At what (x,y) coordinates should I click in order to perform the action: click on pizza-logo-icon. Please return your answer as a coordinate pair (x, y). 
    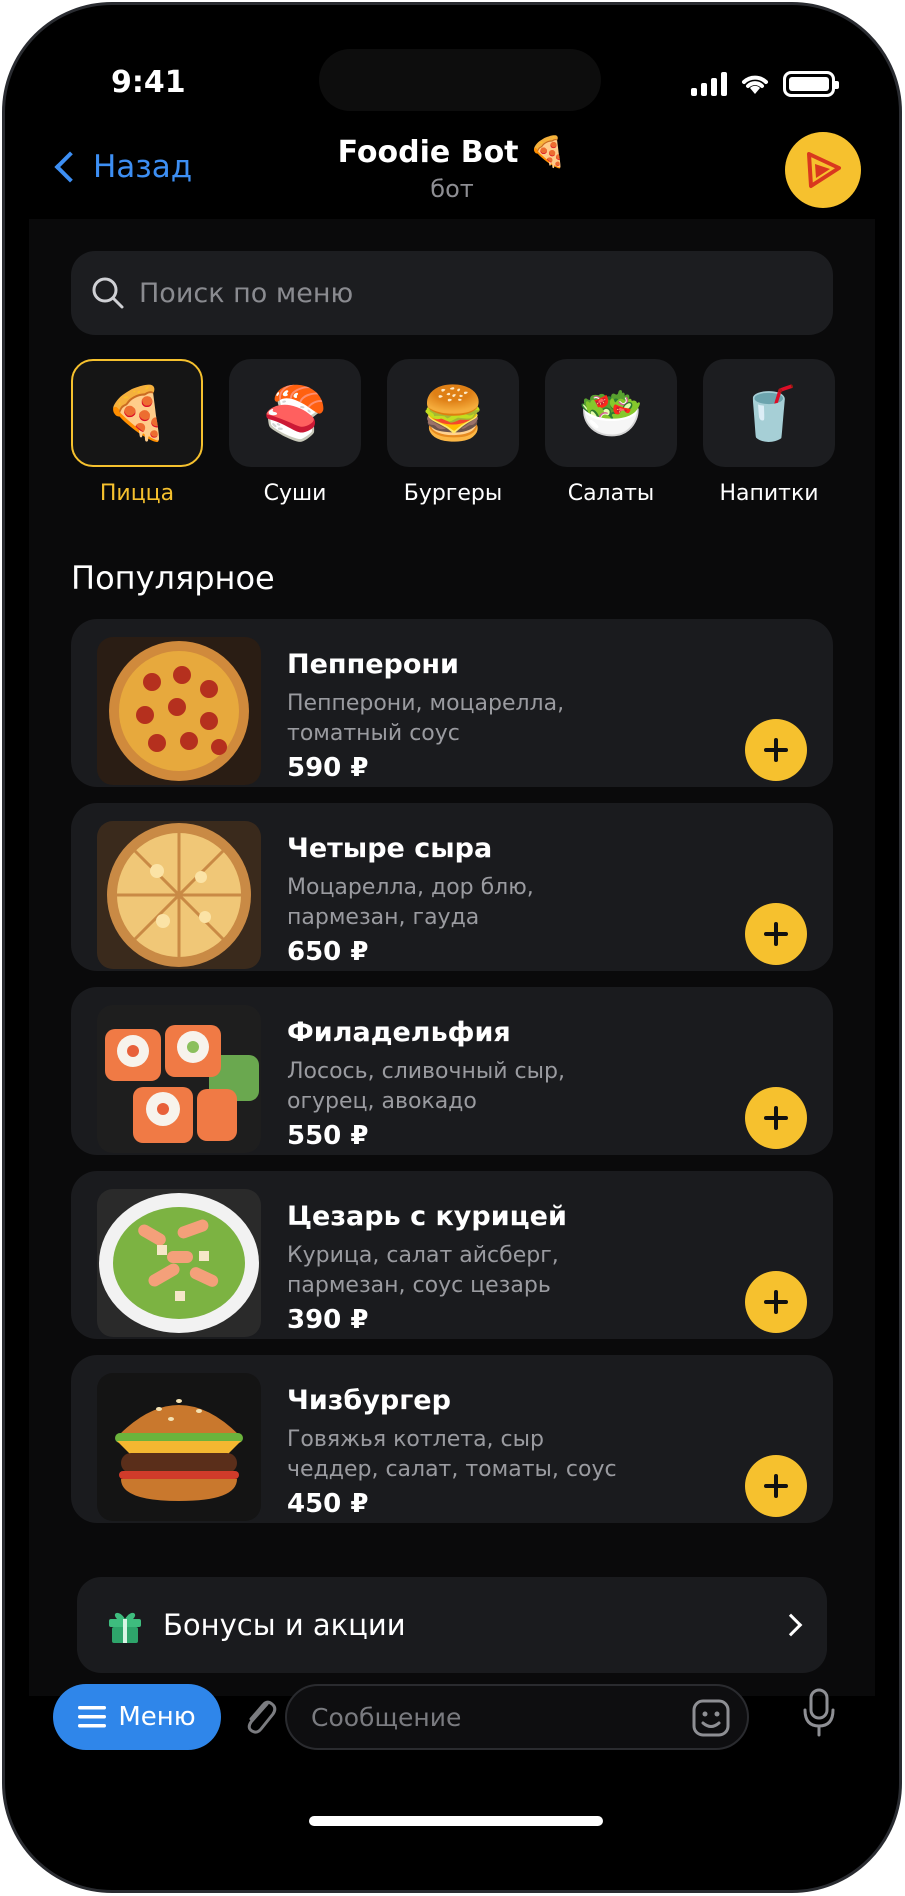
    Looking at the image, I should click on (824, 170).